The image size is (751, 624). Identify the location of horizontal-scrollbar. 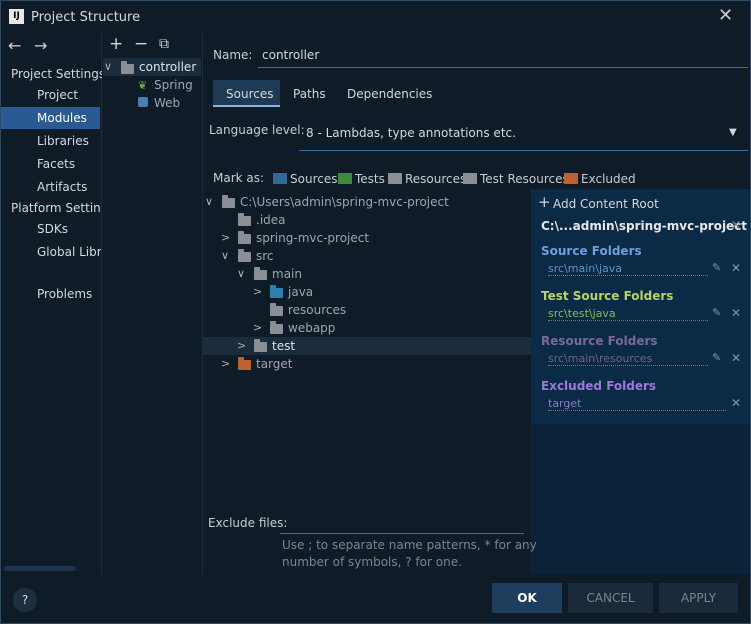
(40, 568).